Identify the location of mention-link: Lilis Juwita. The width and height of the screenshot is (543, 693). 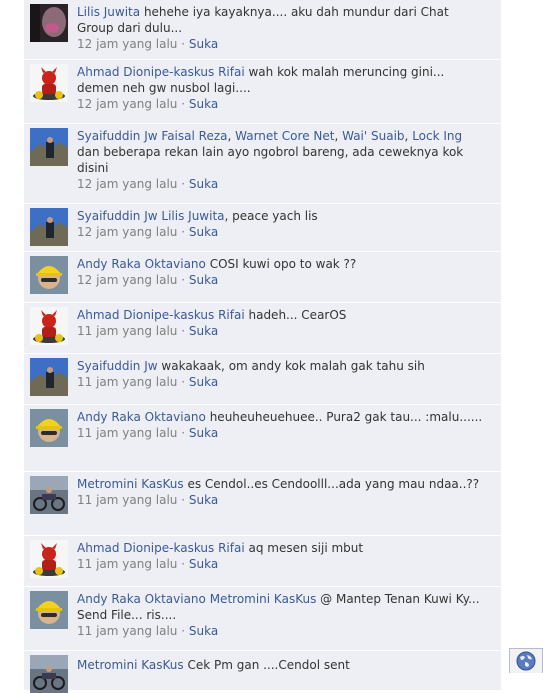
(192, 216).